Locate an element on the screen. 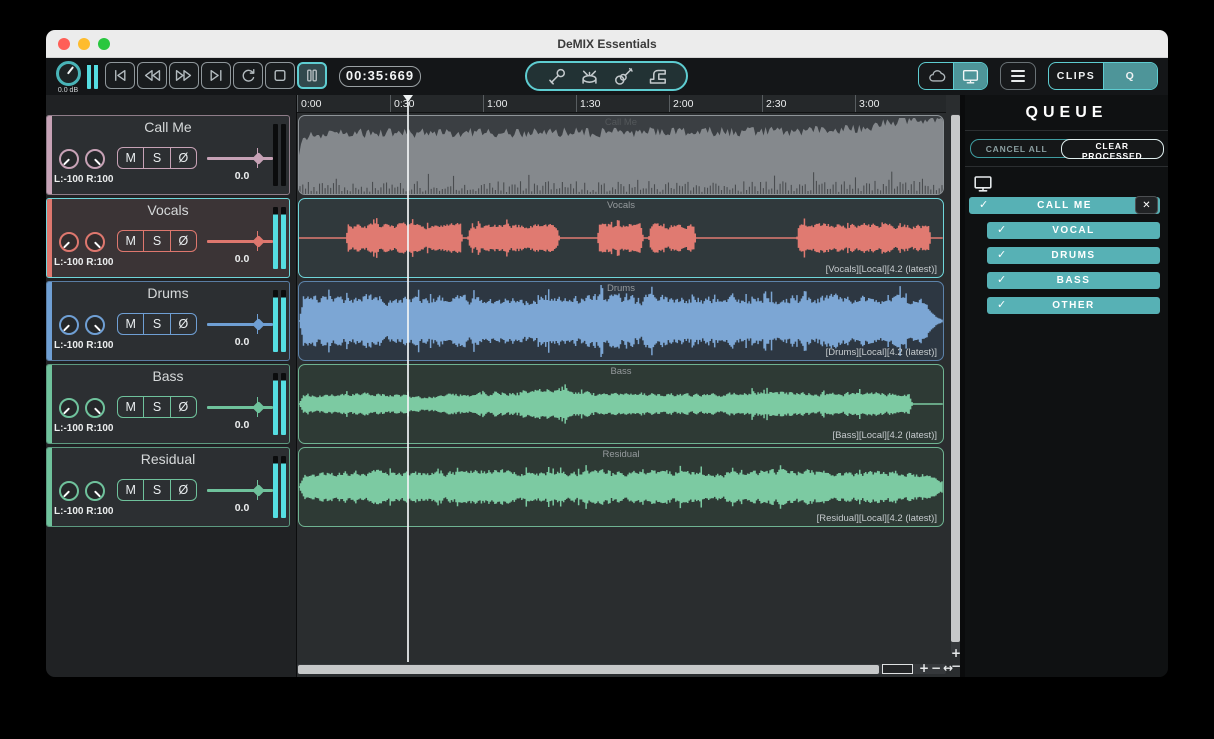 Image resolution: width=1214 pixels, height=739 pixels. horizontal-scroll-thumb is located at coordinates (588, 669).